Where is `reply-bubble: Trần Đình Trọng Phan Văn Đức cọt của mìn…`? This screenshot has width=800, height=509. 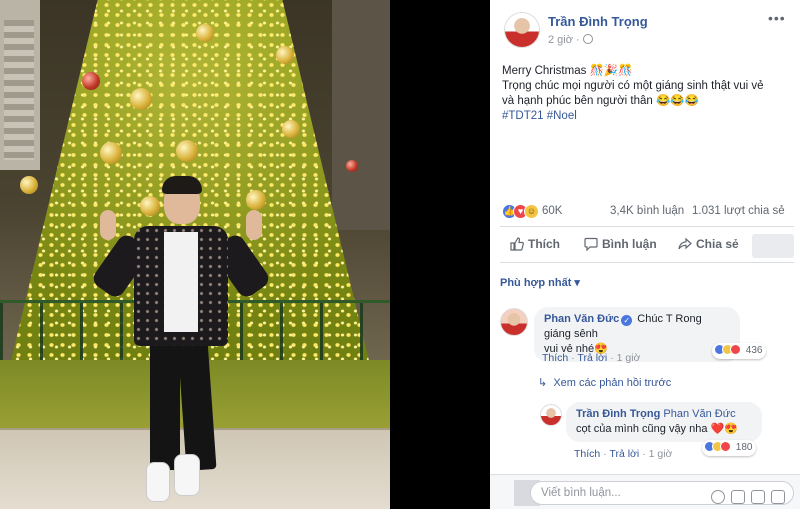 reply-bubble: Trần Đình Trọng Phan Văn Đức cọt của mìn… is located at coordinates (664, 422).